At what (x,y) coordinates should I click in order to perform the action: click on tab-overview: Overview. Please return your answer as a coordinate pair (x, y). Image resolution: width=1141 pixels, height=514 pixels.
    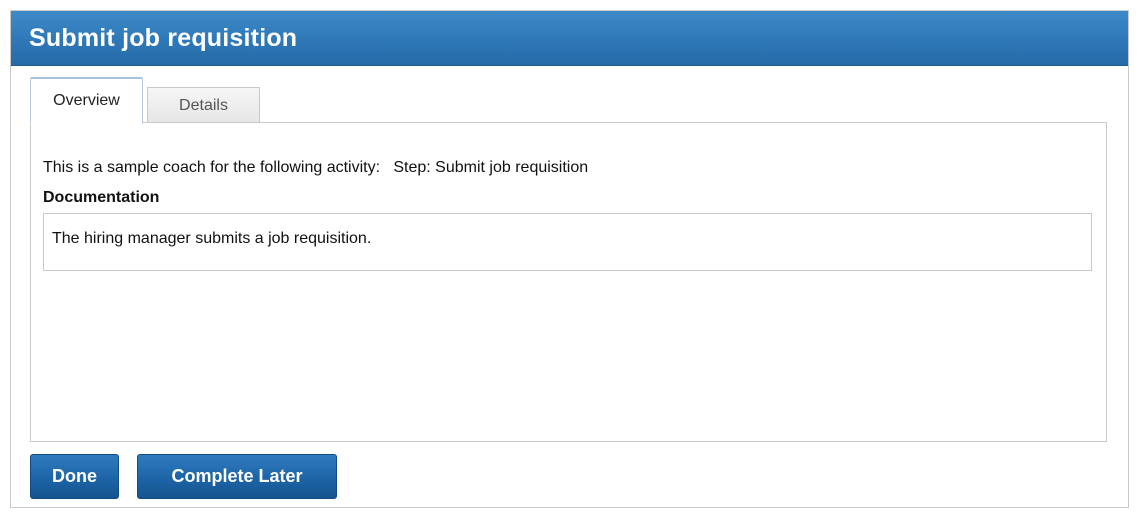
    Looking at the image, I should click on (86, 100).